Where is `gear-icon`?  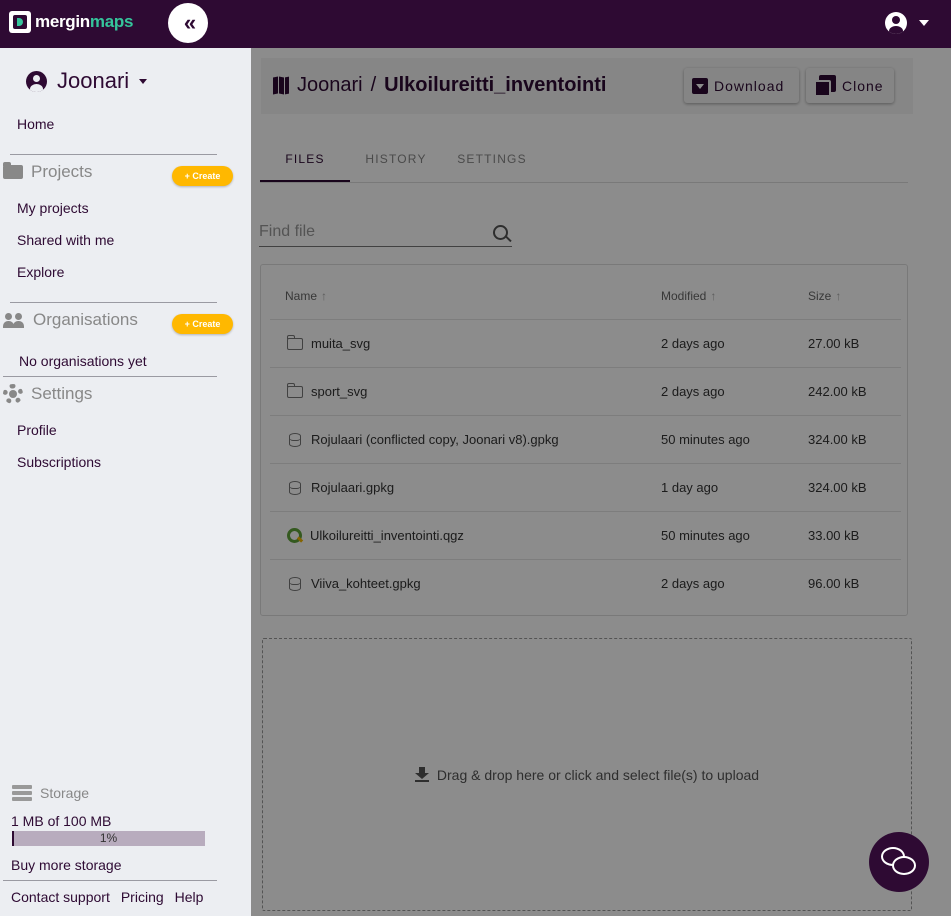
gear-icon is located at coordinates (13, 394).